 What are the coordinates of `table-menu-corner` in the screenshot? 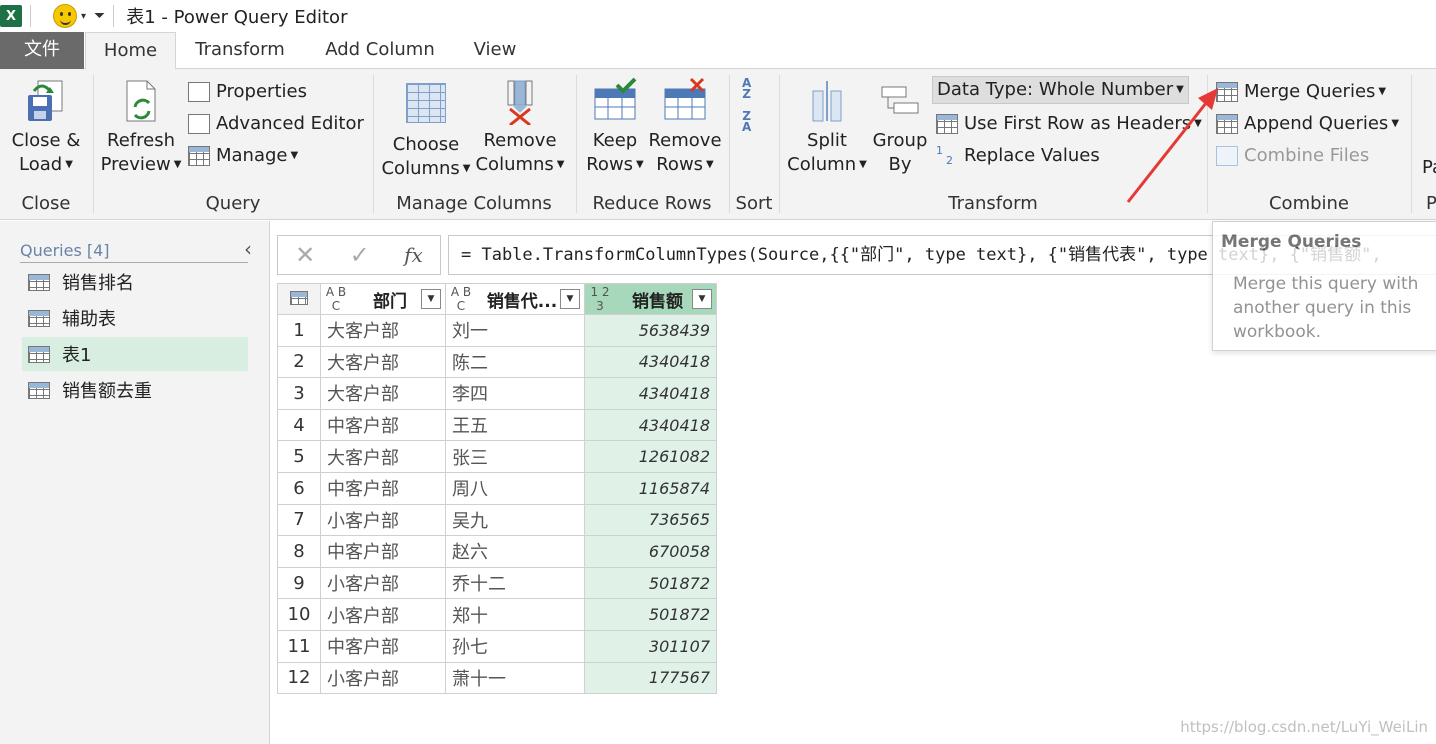 It's located at (299, 299).